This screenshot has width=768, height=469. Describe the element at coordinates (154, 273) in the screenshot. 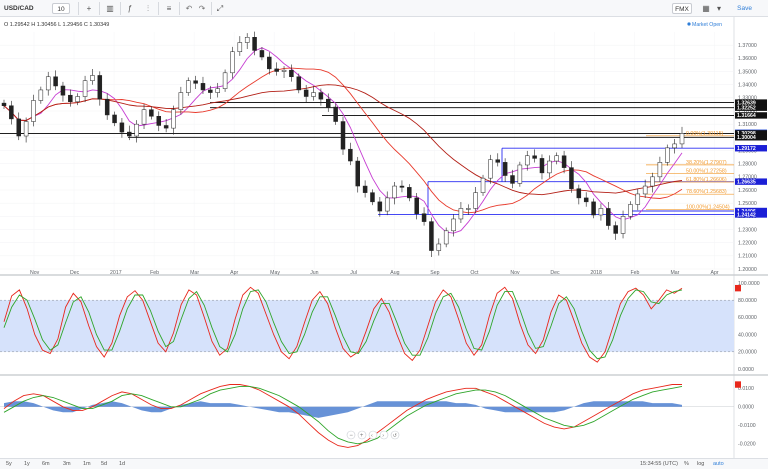

I see `time-tick-label: Feb` at that location.